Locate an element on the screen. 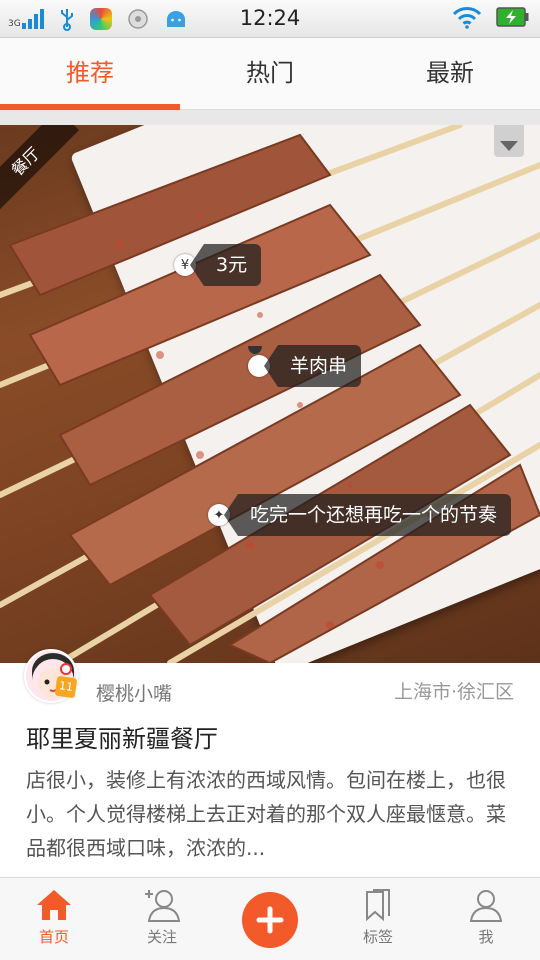  location: 上海市·徐汇区 is located at coordinates (454, 690).